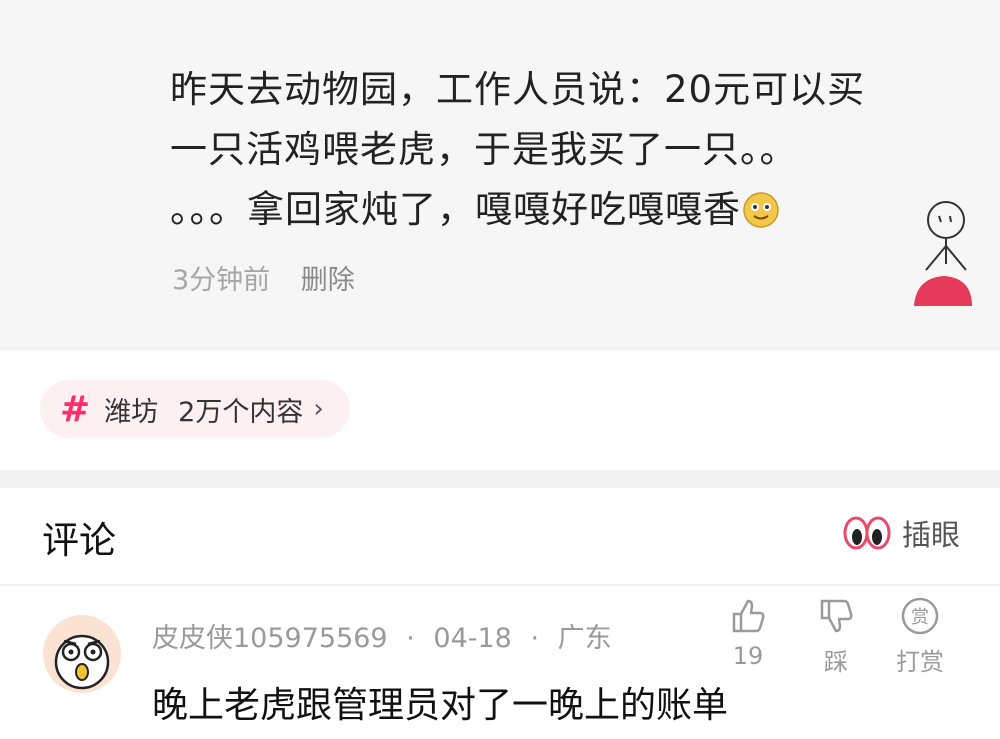 This screenshot has height=739, width=1000. Describe the element at coordinates (836, 662) in the screenshot. I see `dislike-label: 踩` at that location.